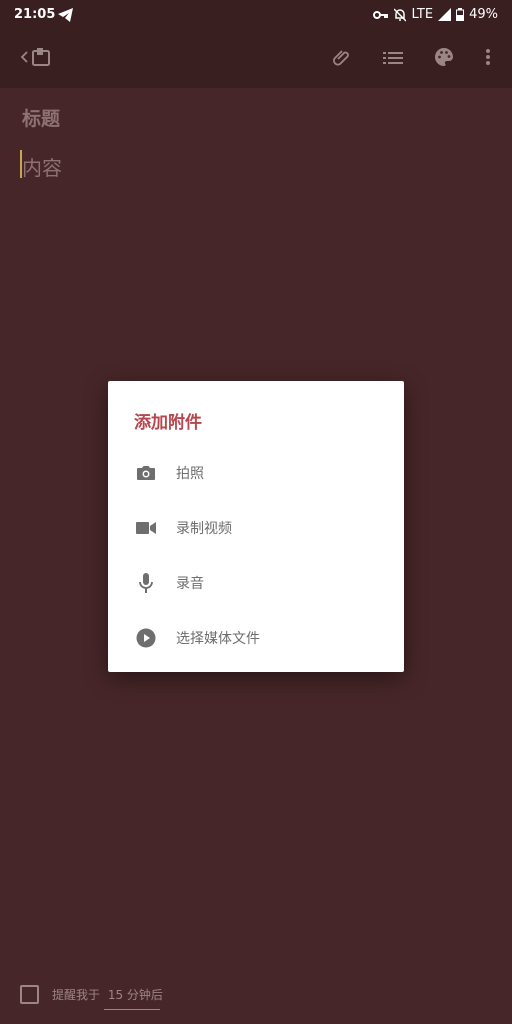  I want to click on option-label: 选择媒体文件, so click(218, 639).